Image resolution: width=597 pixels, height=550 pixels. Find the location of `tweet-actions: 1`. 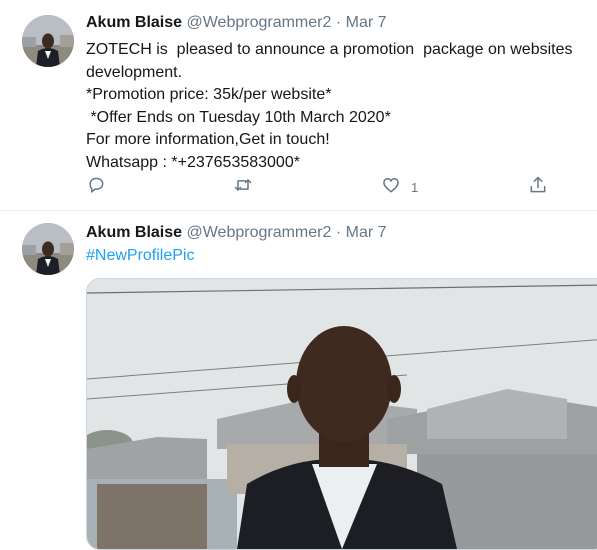

tweet-actions: 1 is located at coordinates (326, 187).